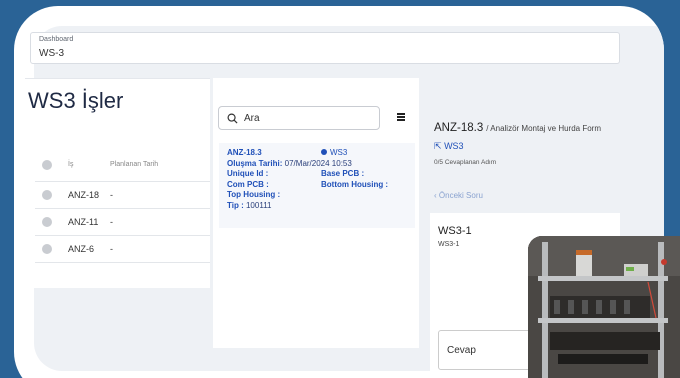 This screenshot has width=680, height=378. What do you see at coordinates (449, 244) in the screenshot?
I see `question-subtitle: WS3-1` at bounding box center [449, 244].